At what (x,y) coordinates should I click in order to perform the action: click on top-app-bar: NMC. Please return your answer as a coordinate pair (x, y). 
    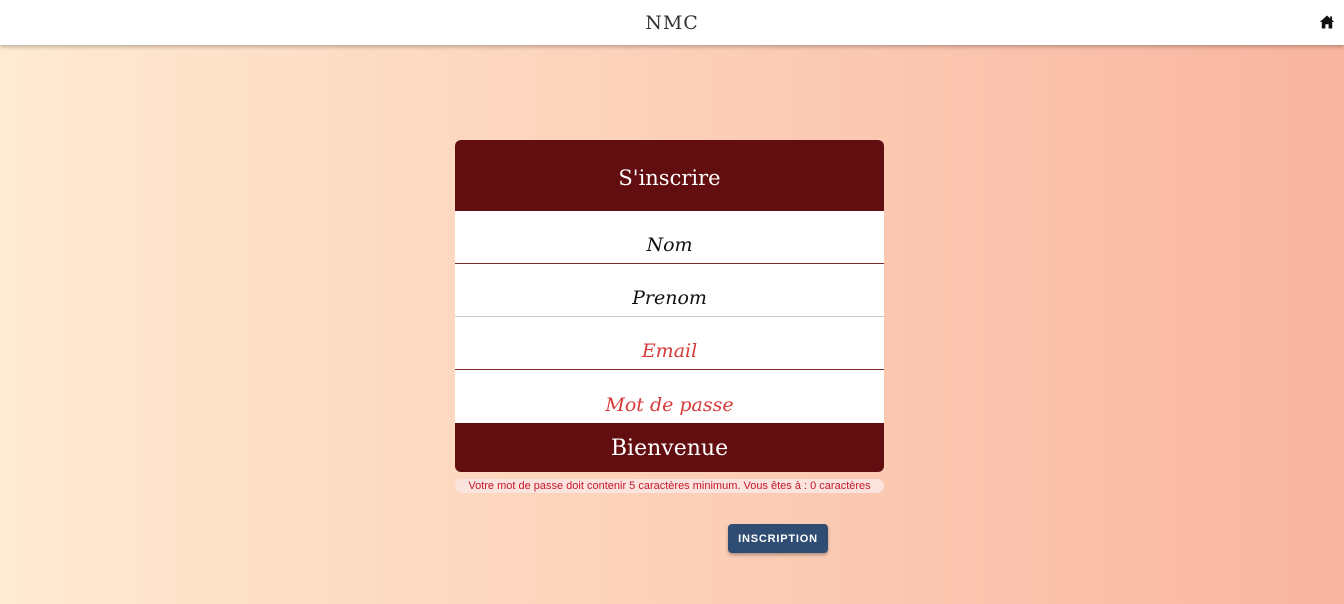
    Looking at the image, I should click on (672, 22).